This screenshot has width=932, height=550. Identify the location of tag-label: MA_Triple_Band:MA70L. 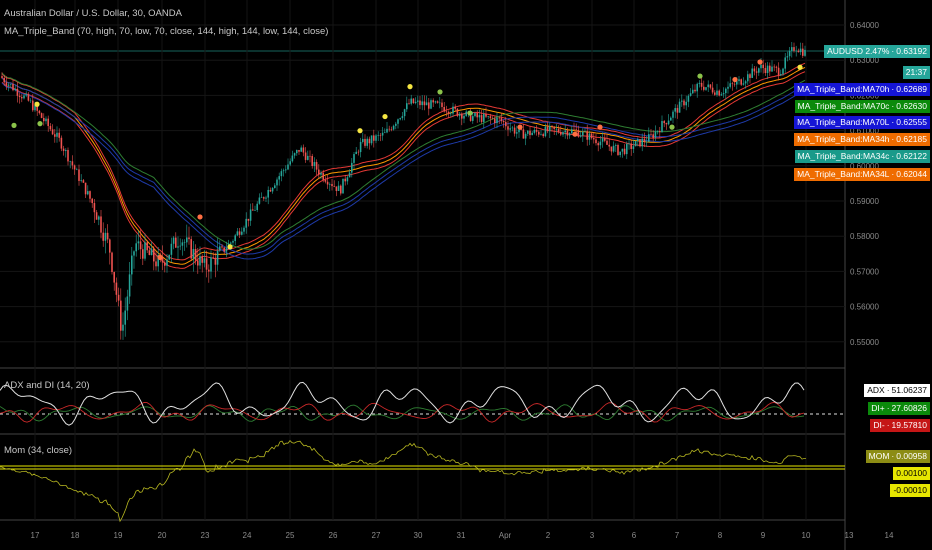
(843, 122).